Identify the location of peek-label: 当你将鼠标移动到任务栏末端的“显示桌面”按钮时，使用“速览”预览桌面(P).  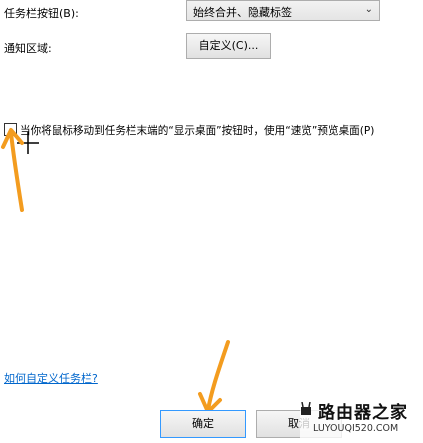
(197, 131).